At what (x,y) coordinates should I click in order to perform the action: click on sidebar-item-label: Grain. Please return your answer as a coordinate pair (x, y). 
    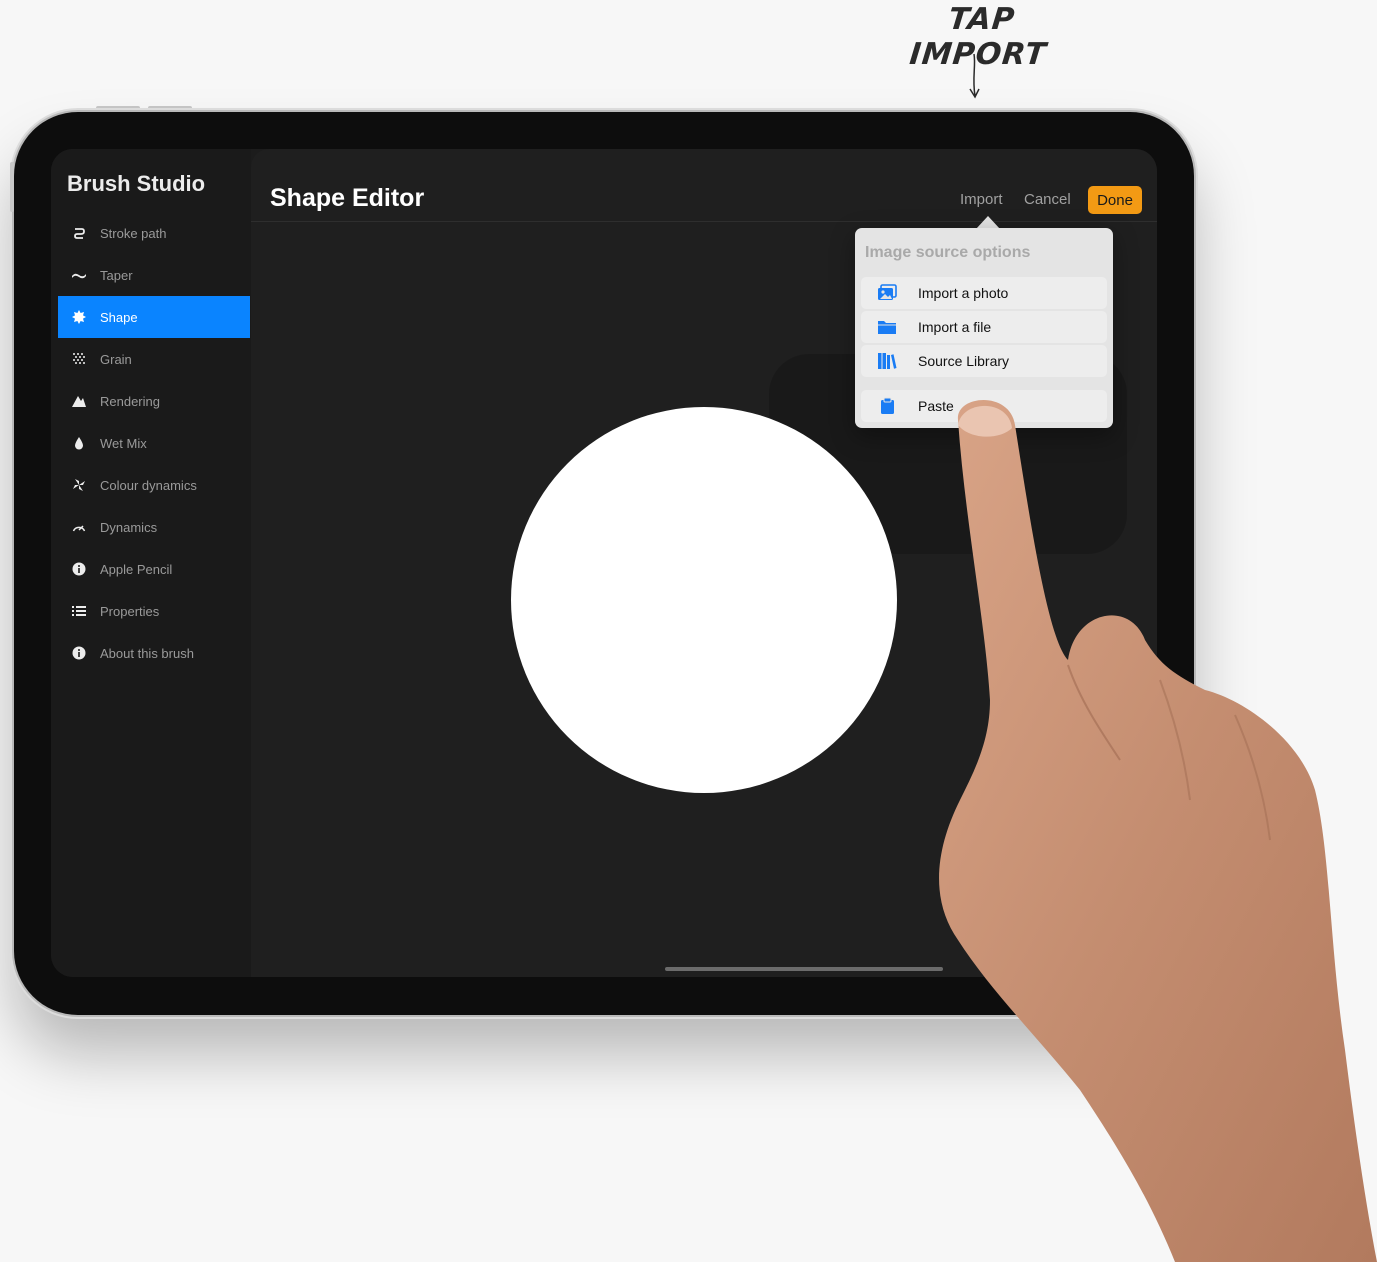
    Looking at the image, I should click on (116, 359).